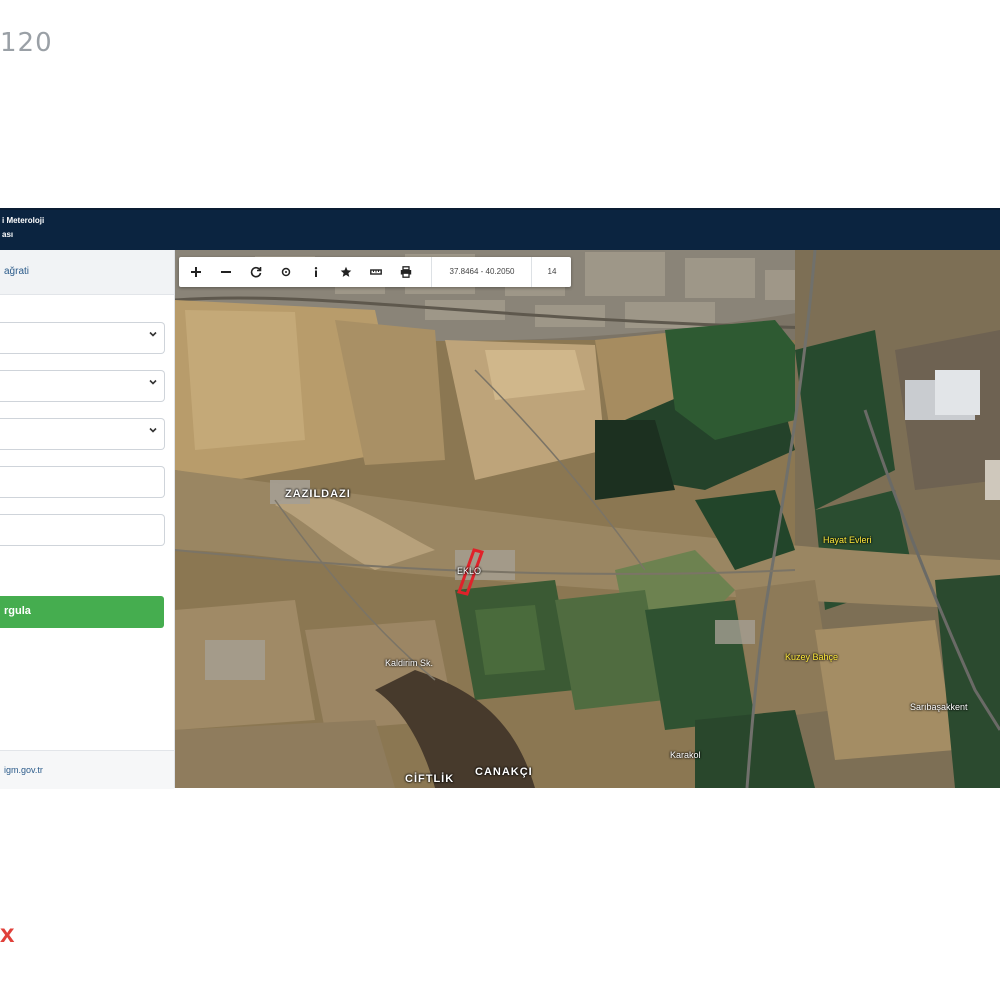 This screenshot has width=1000, height=1000. What do you see at coordinates (26, 43) in the screenshot?
I see `corner-number: 120` at bounding box center [26, 43].